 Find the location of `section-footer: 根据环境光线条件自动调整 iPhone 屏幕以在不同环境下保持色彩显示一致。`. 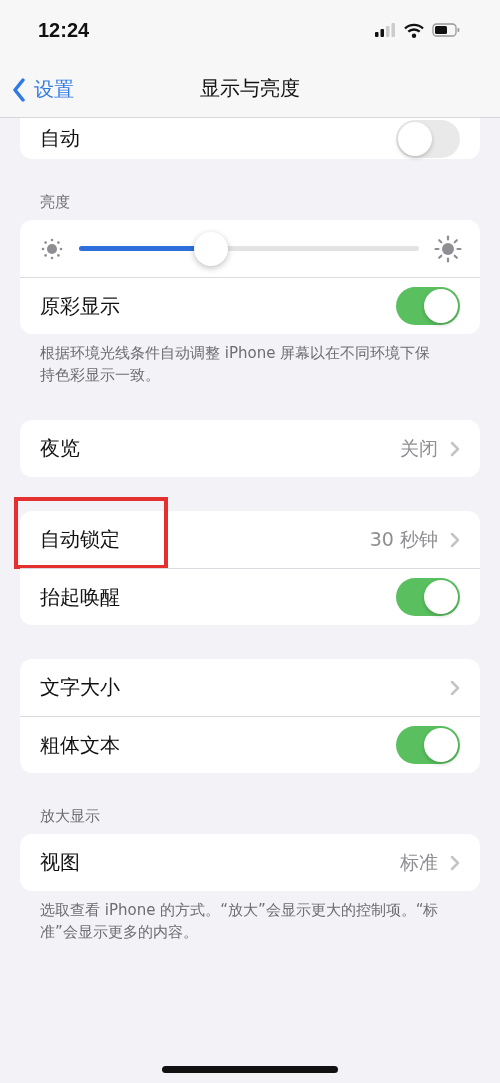

section-footer: 根据环境光线条件自动调整 iPhone 屏幕以在不同环境下保持色彩显示一致。 is located at coordinates (250, 360).